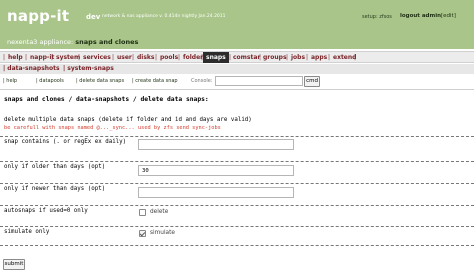 This screenshot has width=474, height=276. Describe the element at coordinates (27, 232) in the screenshot. I see `field-label-simulate: simulate only` at that location.